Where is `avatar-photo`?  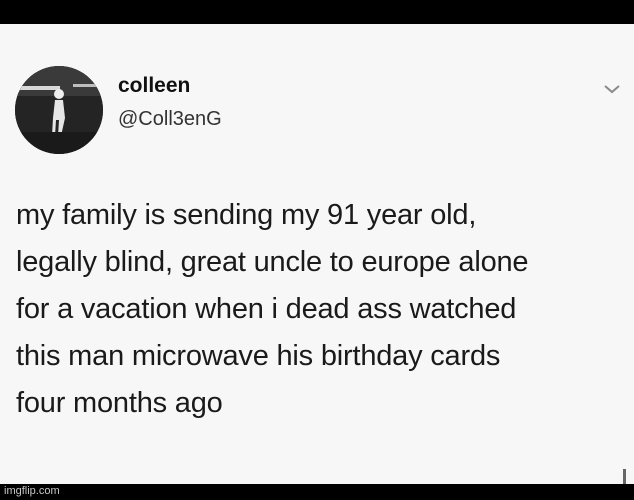 avatar-photo is located at coordinates (59, 110).